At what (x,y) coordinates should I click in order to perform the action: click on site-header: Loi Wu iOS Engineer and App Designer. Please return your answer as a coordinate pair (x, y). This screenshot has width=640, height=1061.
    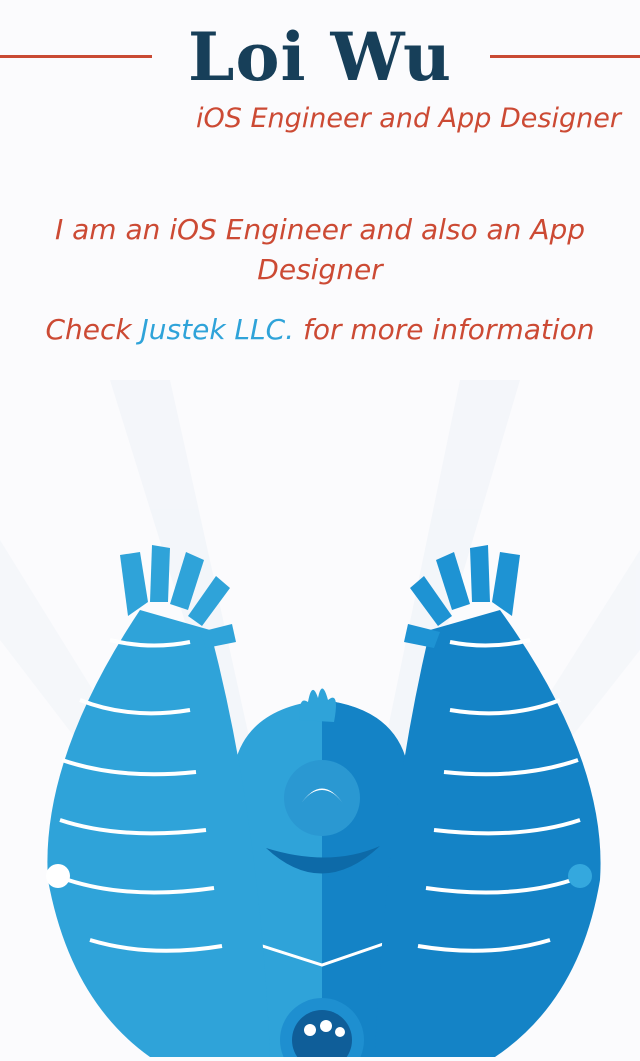
    Looking at the image, I should click on (320, 75).